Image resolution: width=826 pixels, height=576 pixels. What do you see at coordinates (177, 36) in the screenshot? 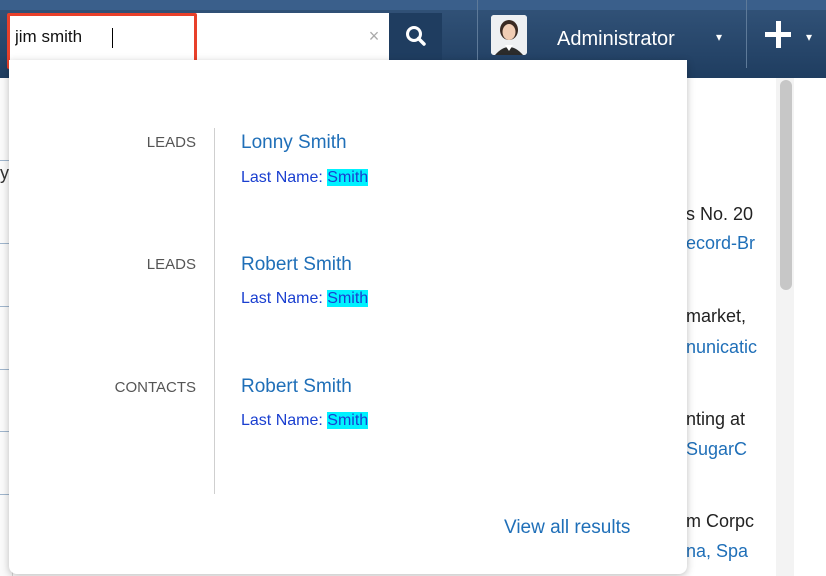
I see `search-input` at bounding box center [177, 36].